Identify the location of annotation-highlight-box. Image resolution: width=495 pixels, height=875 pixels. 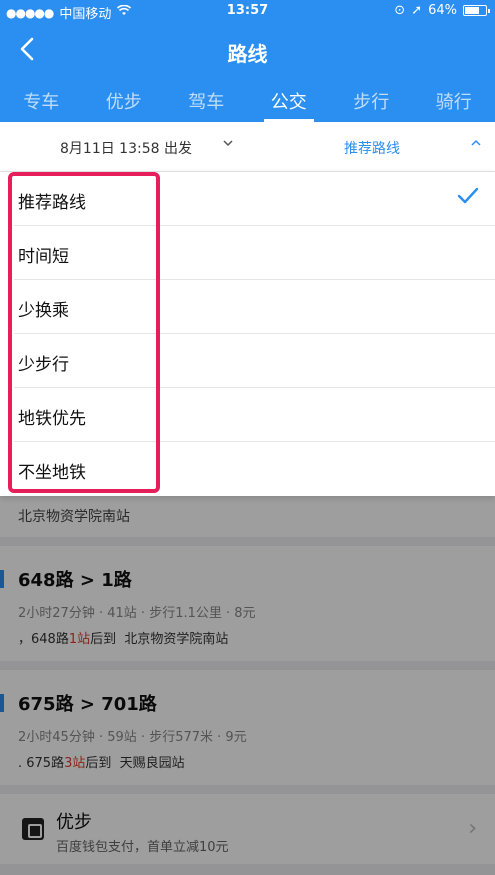
(84, 332).